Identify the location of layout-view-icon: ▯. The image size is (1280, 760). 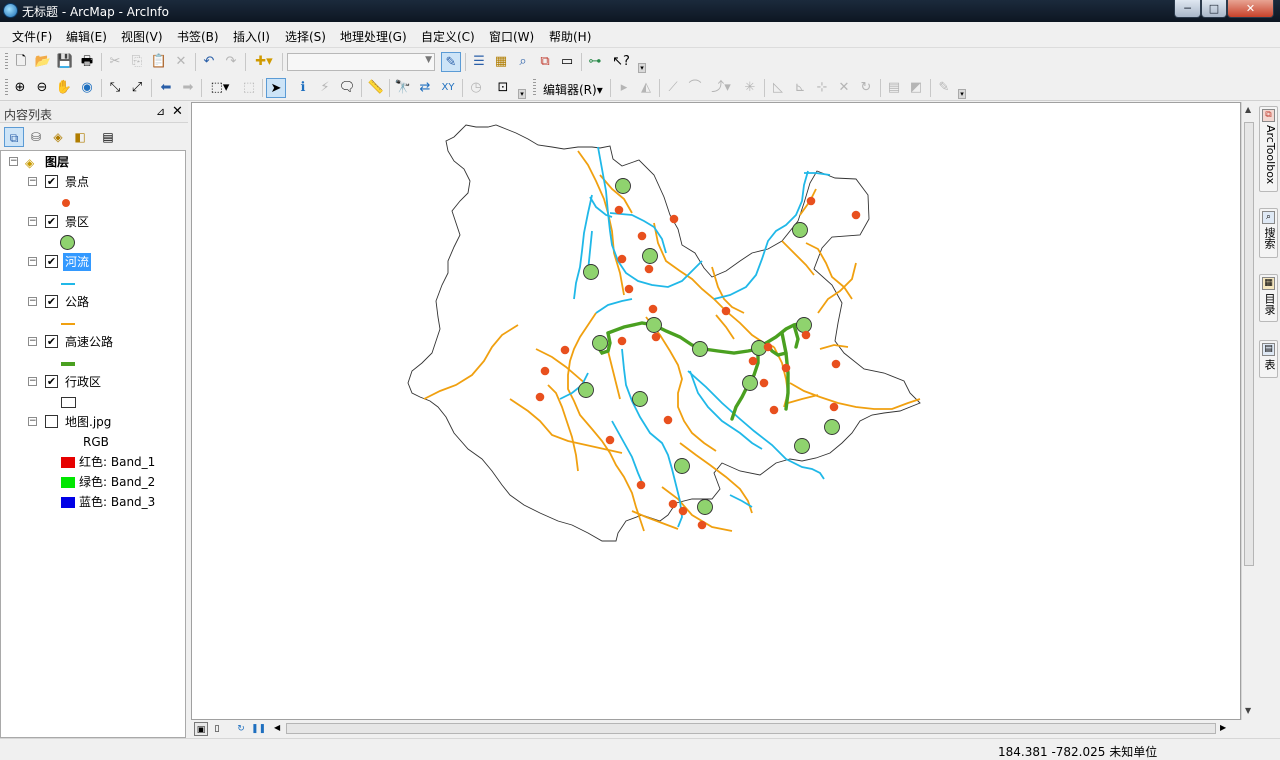
(217, 729).